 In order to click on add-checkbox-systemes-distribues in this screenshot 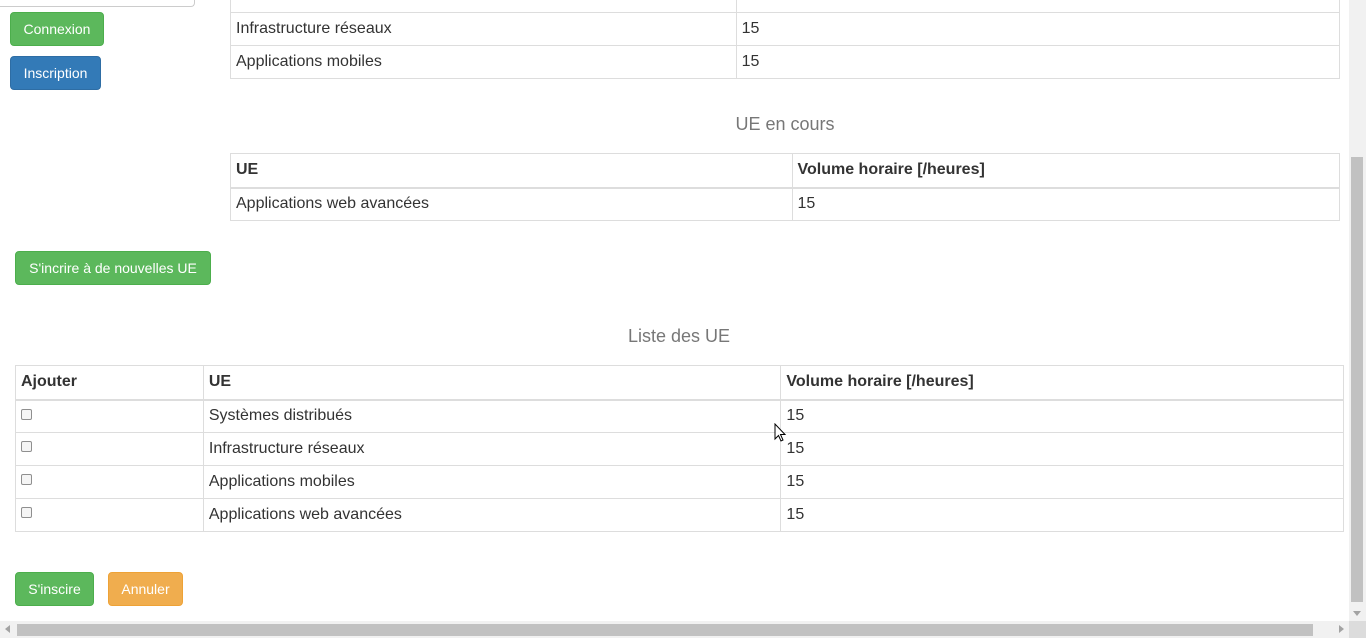, I will do `click(26, 414)`.